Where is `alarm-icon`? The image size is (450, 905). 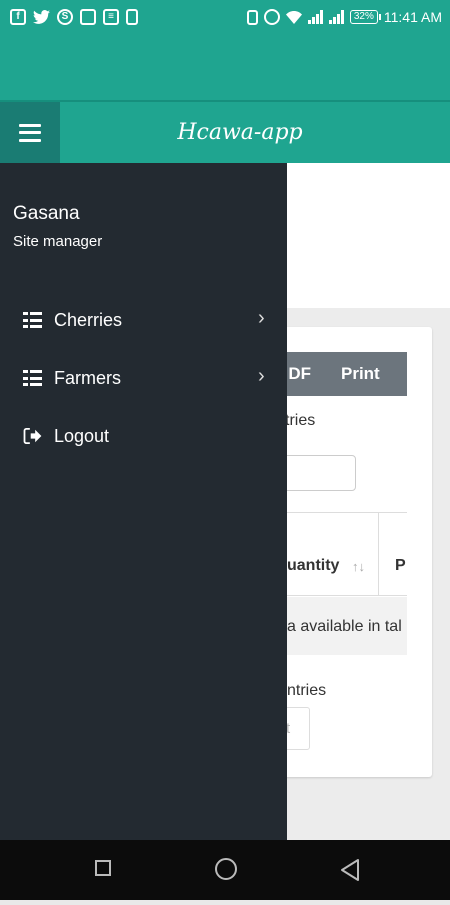 alarm-icon is located at coordinates (271, 17).